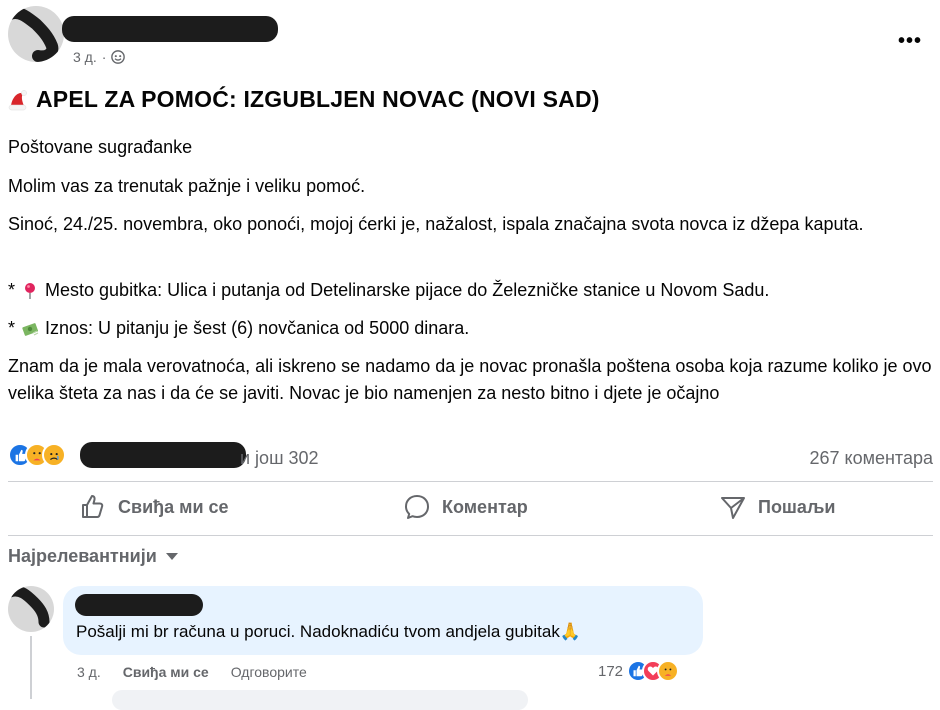  Describe the element at coordinates (30, 329) in the screenshot. I see `money-icon` at that location.